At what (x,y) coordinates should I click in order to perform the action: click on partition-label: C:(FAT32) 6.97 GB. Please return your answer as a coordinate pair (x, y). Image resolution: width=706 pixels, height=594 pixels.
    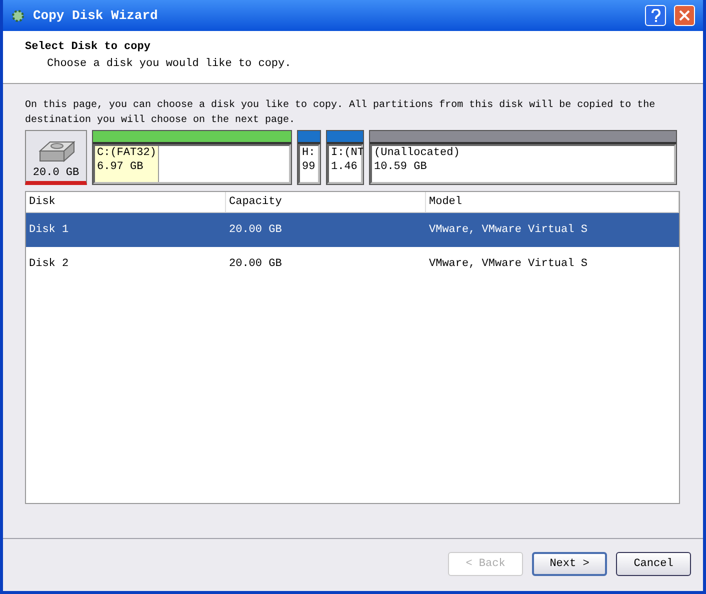
    Looking at the image, I should click on (127, 164).